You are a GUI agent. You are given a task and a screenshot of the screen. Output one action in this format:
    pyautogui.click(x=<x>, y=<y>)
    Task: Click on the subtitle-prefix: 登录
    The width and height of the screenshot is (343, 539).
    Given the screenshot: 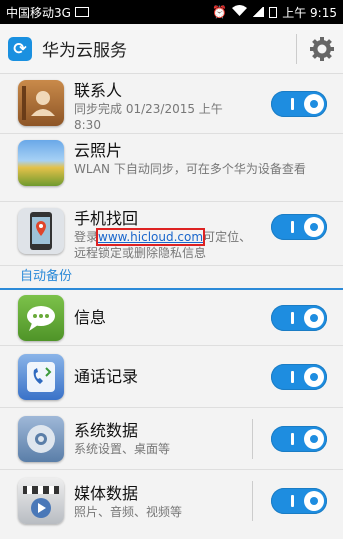 What is the action you would take?
    pyautogui.click(x=86, y=237)
    